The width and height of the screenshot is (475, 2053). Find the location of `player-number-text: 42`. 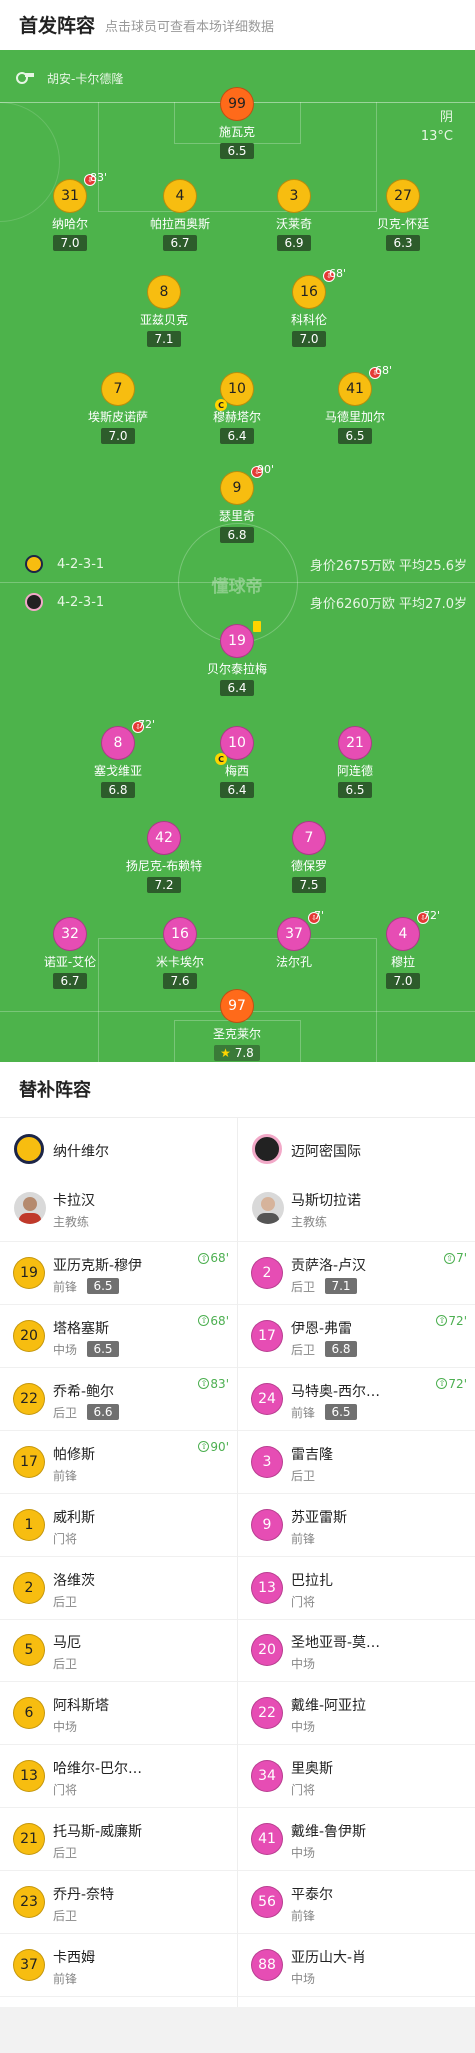

player-number-text: 42 is located at coordinates (164, 838).